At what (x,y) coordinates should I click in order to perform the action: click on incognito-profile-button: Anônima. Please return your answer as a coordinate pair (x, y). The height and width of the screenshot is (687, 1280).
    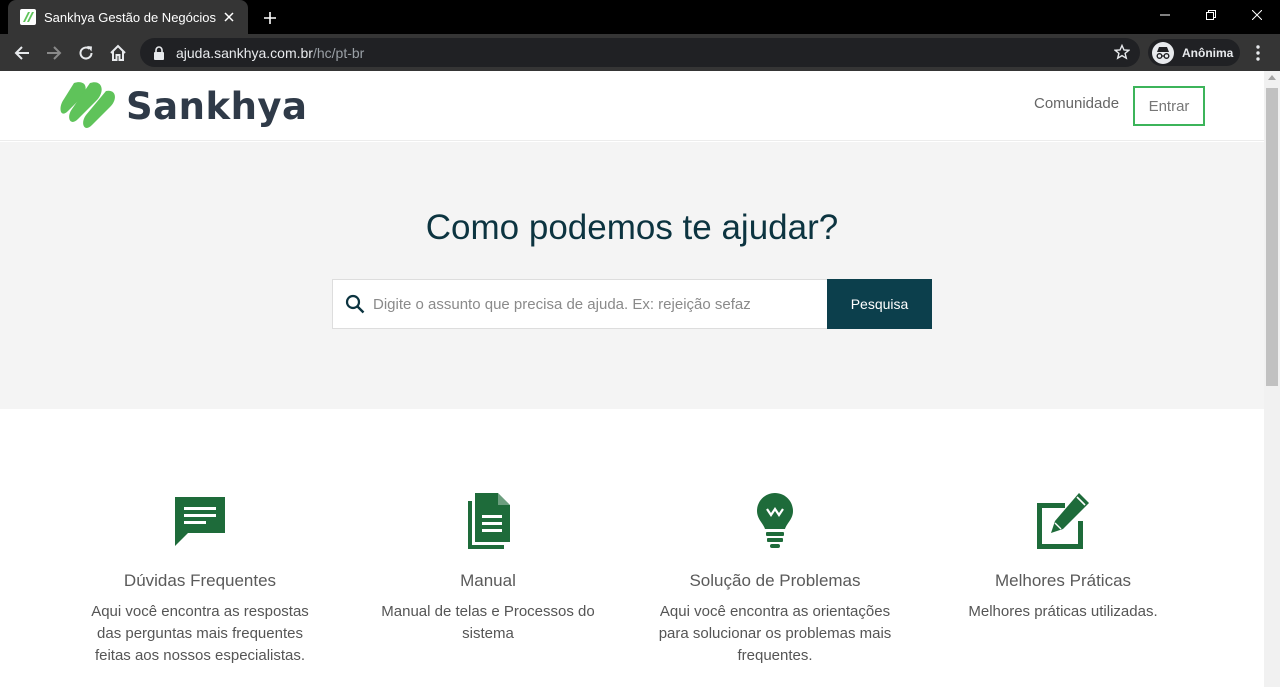
    Looking at the image, I should click on (1194, 52).